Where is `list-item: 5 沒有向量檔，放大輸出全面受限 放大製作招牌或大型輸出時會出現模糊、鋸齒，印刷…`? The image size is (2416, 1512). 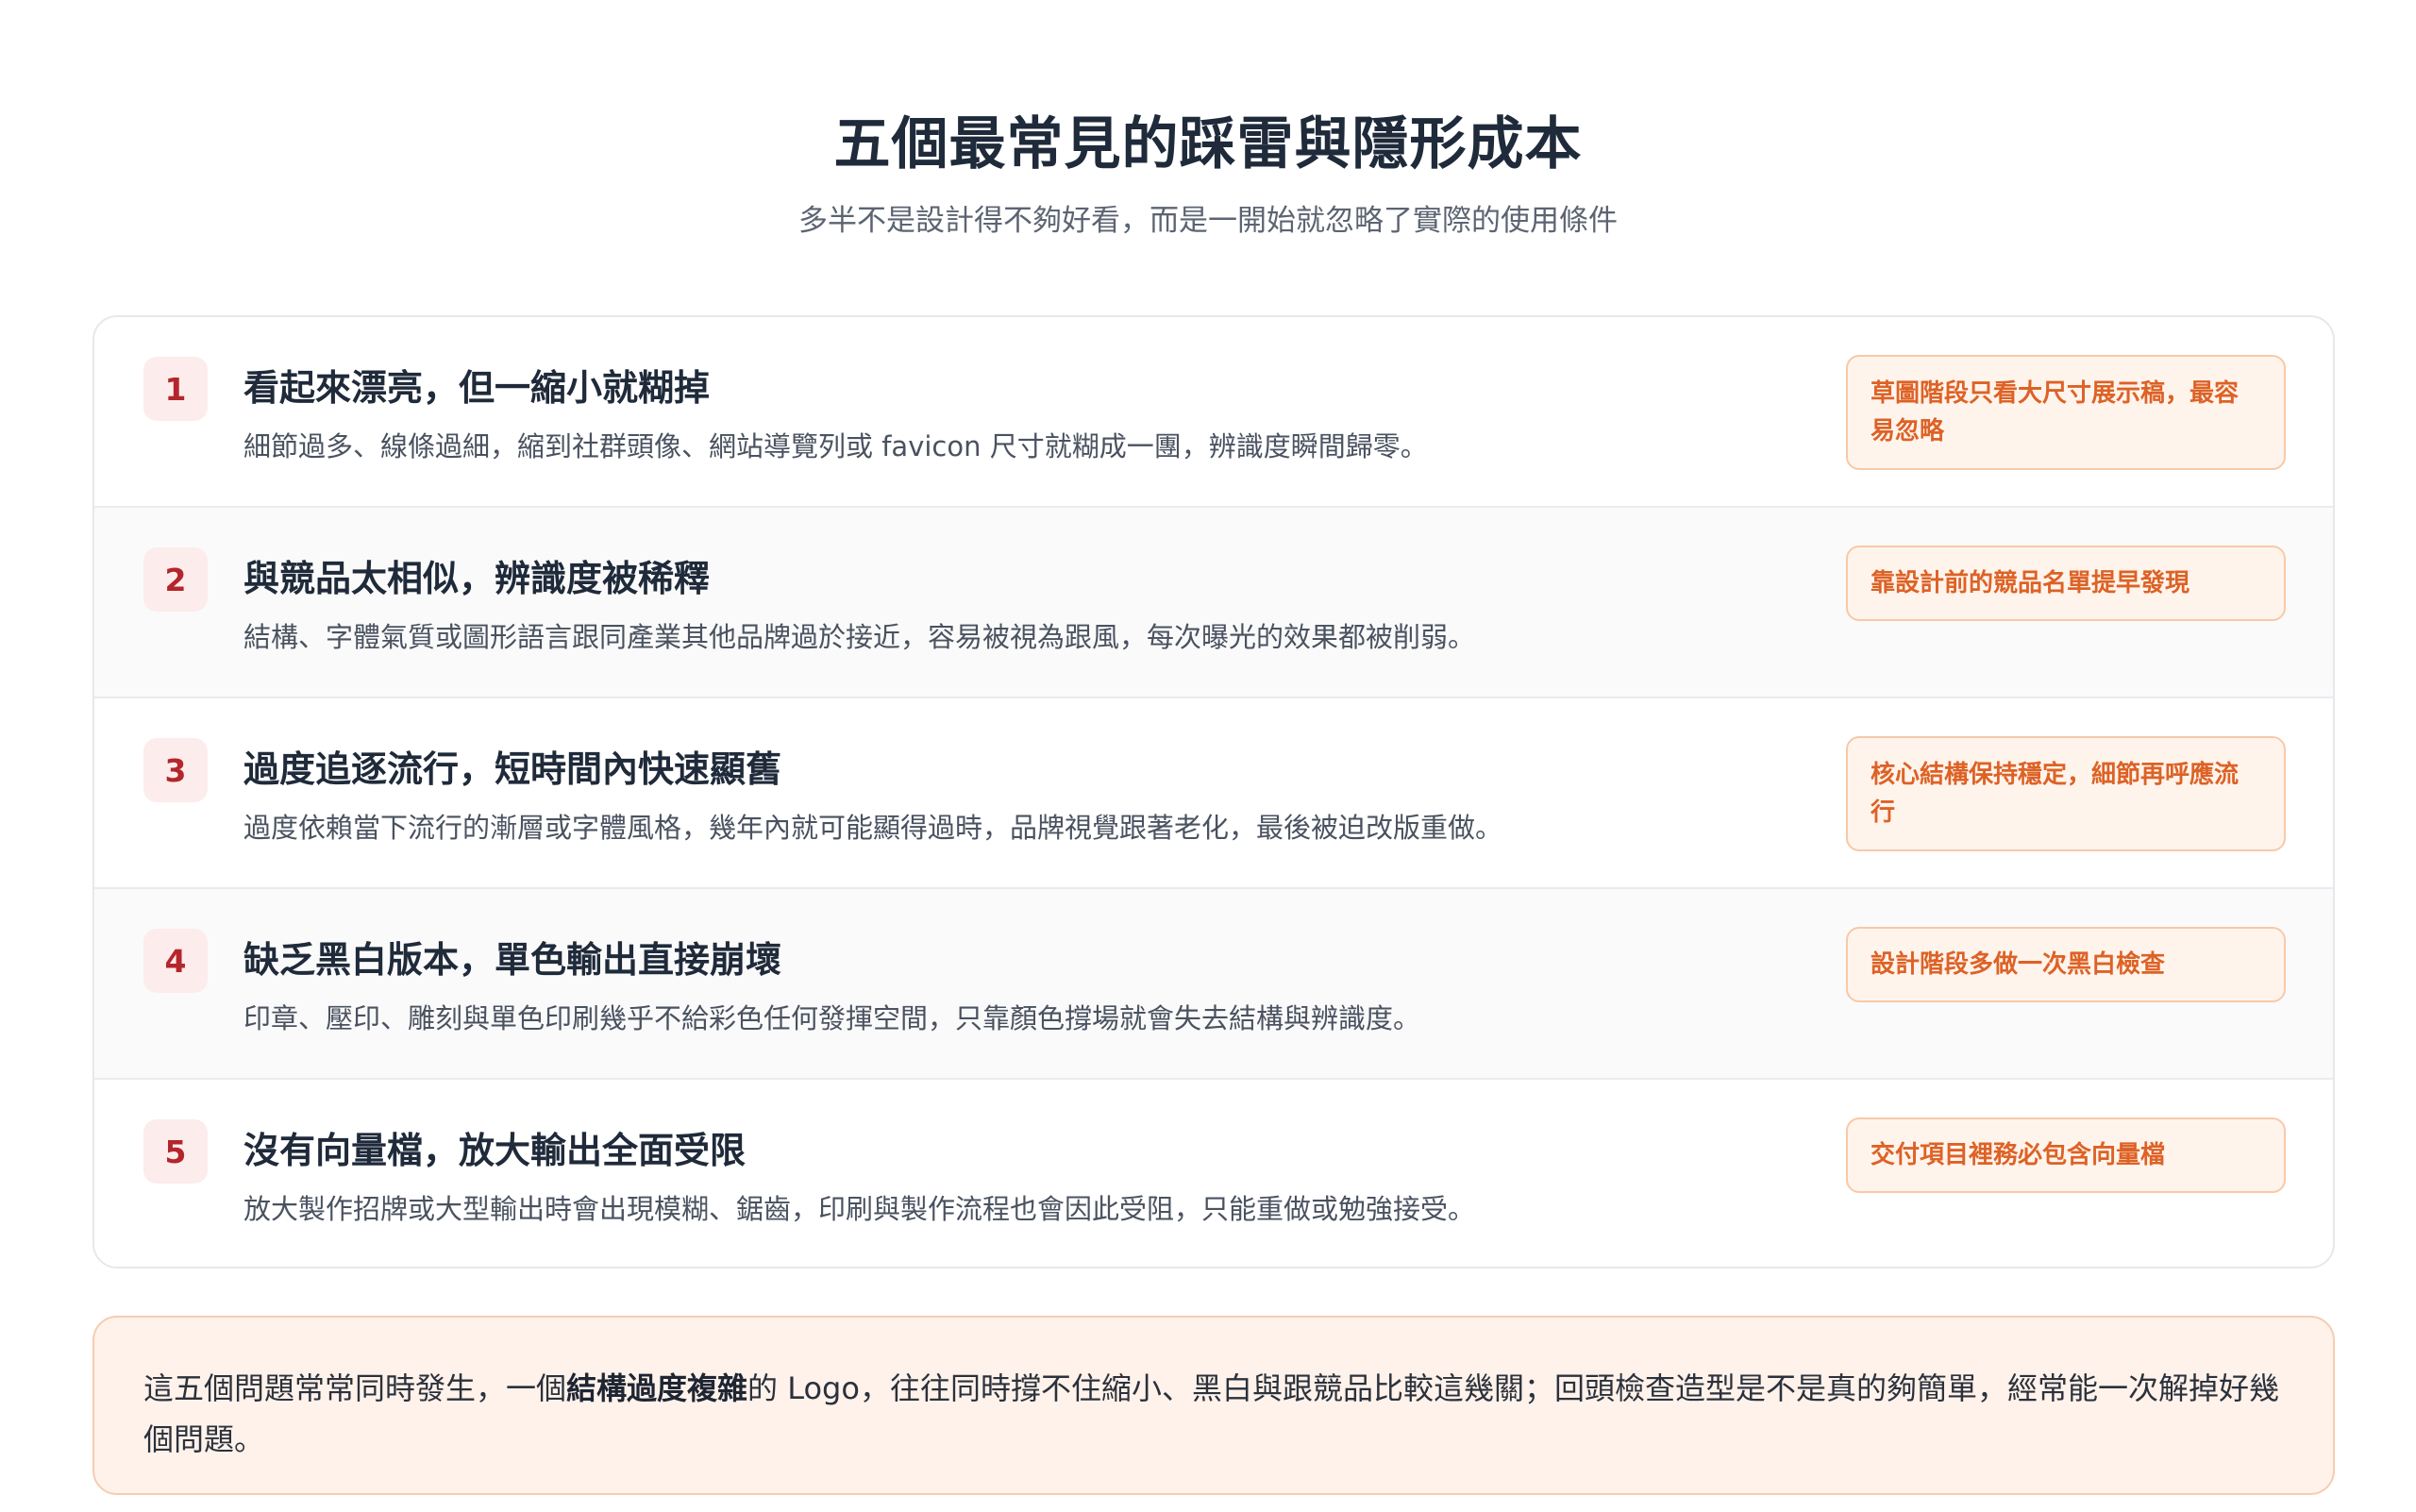 list-item: 5 沒有向量檔，放大輸出全面受限 放大製作招牌或大型輸出時會出現模糊、鋸齒，印刷… is located at coordinates (1213, 1173).